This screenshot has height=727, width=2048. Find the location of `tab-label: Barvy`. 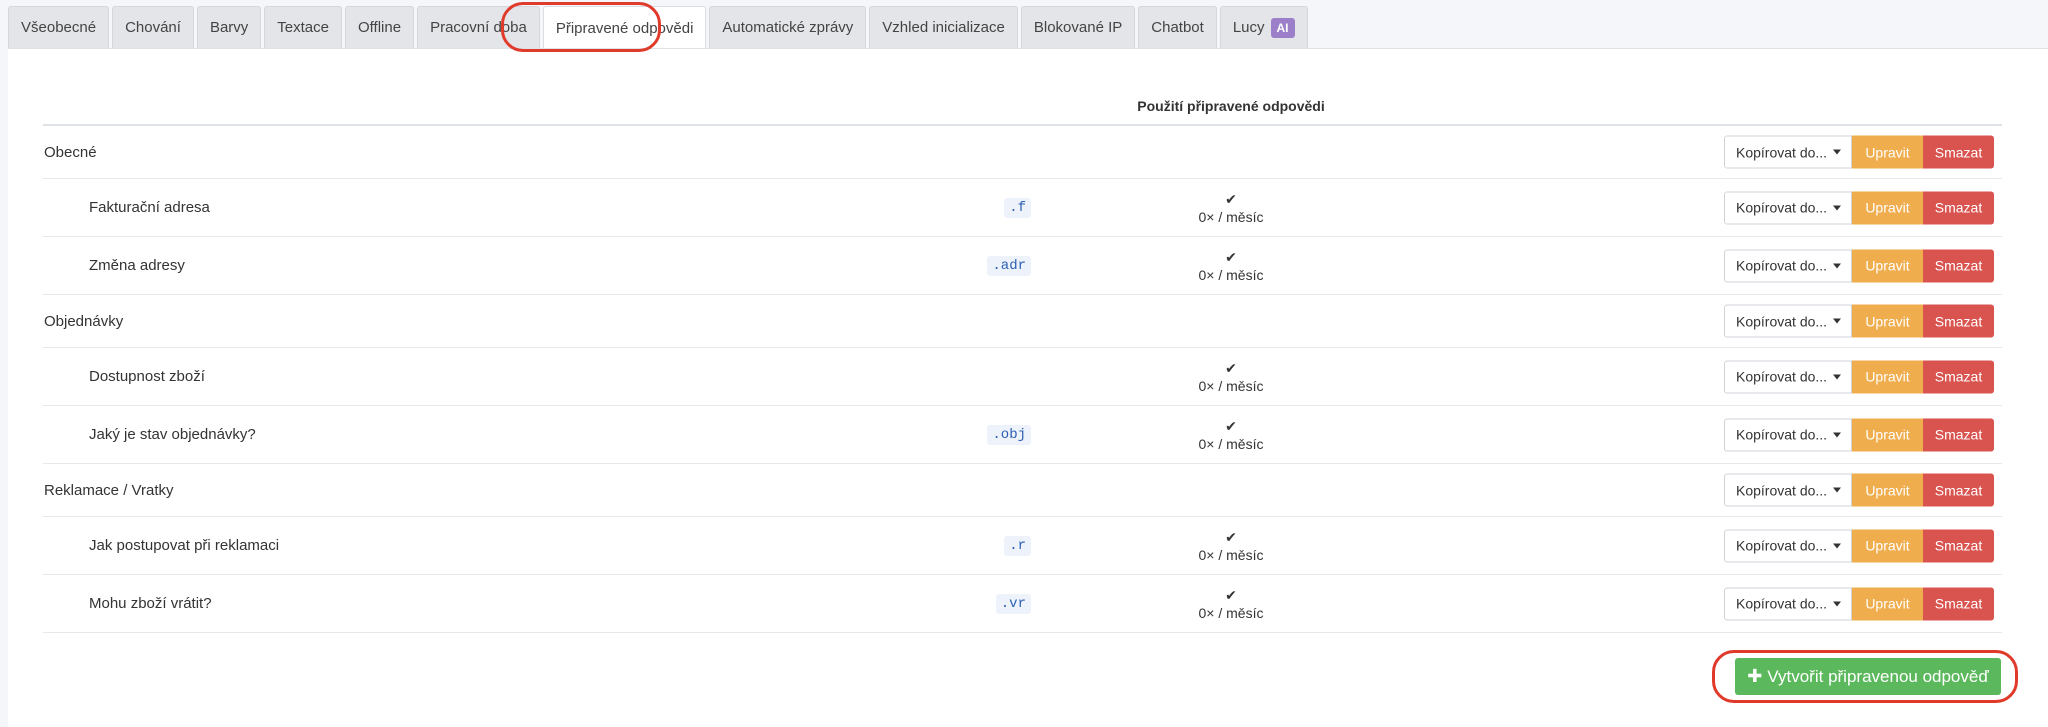

tab-label: Barvy is located at coordinates (229, 27).